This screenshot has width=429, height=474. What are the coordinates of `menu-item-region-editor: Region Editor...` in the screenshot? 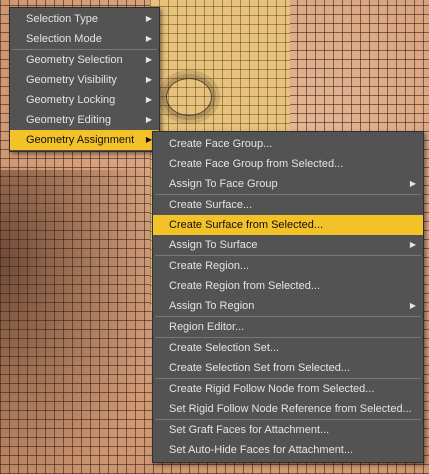 It's located at (288, 327).